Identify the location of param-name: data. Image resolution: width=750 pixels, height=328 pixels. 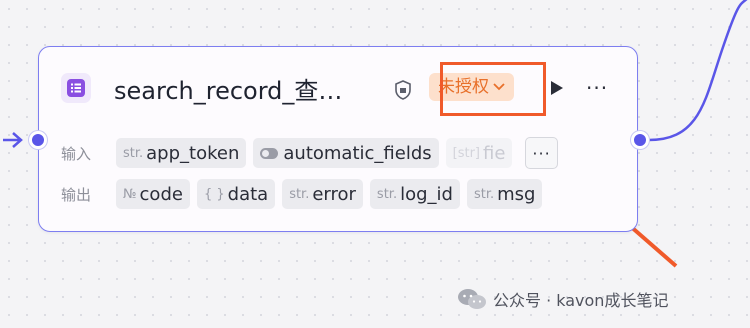
(248, 194).